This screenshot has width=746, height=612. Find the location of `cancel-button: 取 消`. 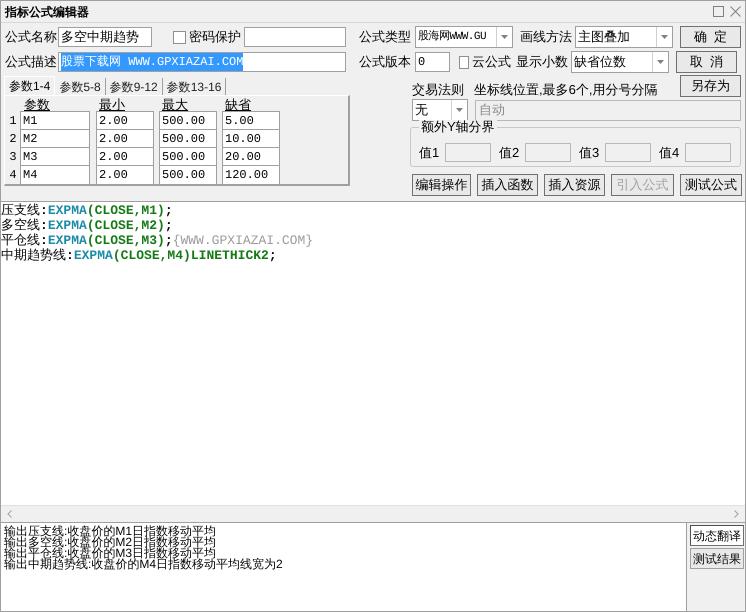

cancel-button: 取 消 is located at coordinates (706, 62).